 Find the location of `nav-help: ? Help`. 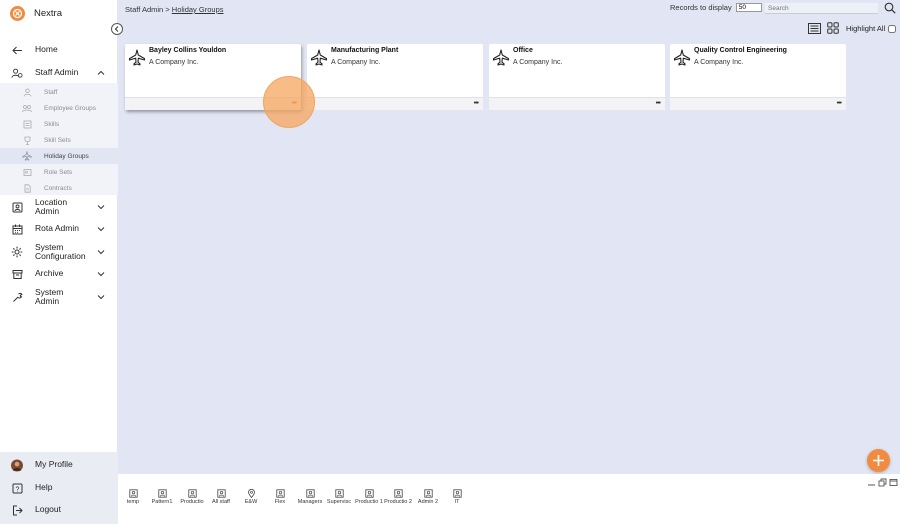

nav-help: ? Help is located at coordinates (59, 488).